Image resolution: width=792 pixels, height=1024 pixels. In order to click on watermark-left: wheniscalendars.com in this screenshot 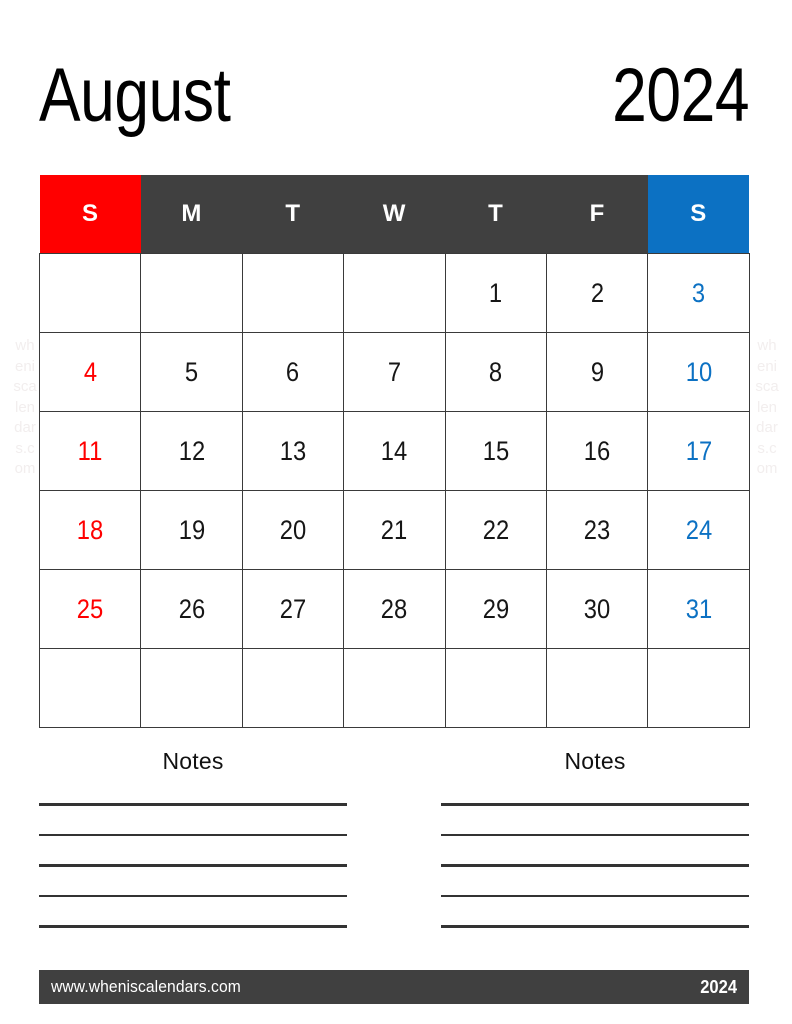, I will do `click(25, 407)`.